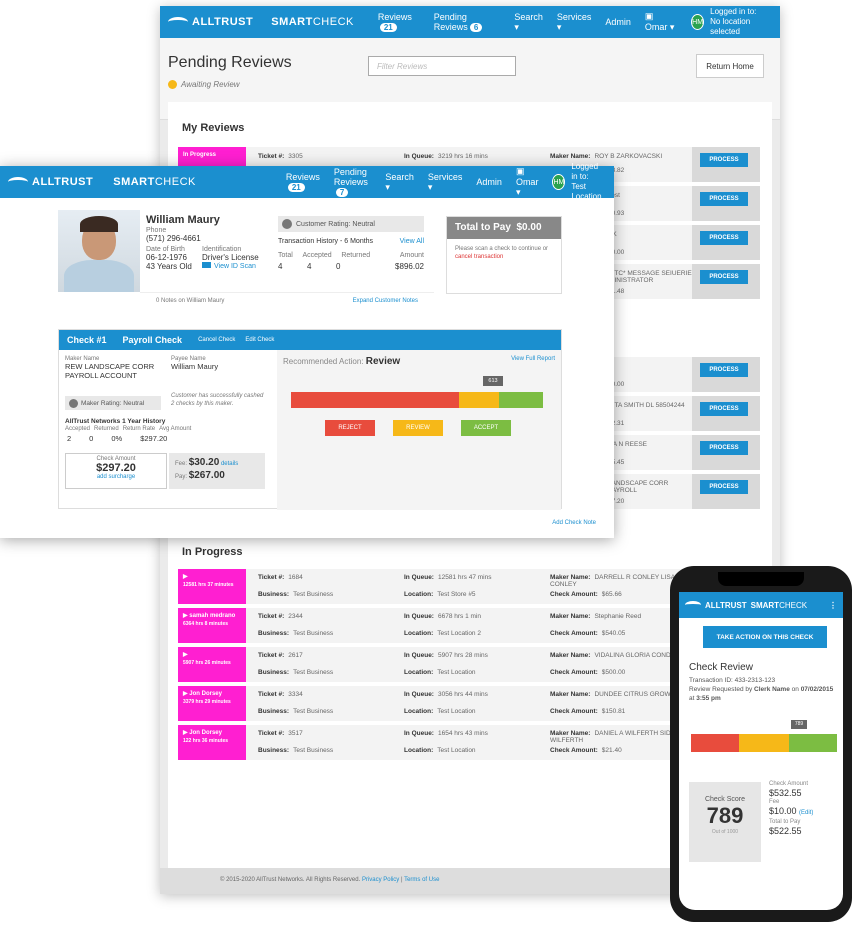 This screenshot has width=858, height=927. I want to click on amount-field: Check Amount: $21.40, so click(586, 750).